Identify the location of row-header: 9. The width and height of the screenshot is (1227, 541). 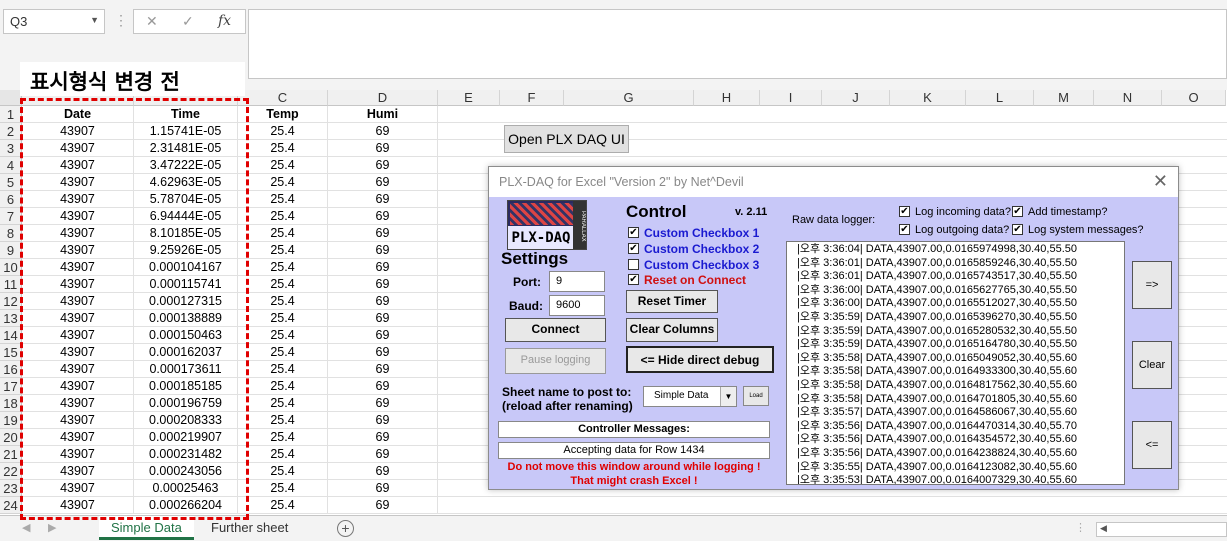
(11, 250).